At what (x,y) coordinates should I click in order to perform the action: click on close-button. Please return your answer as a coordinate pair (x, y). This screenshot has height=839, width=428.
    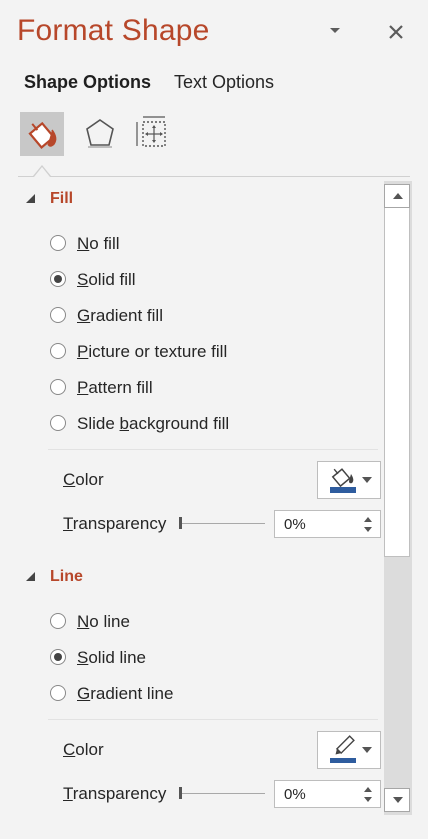
    Looking at the image, I should click on (396, 32).